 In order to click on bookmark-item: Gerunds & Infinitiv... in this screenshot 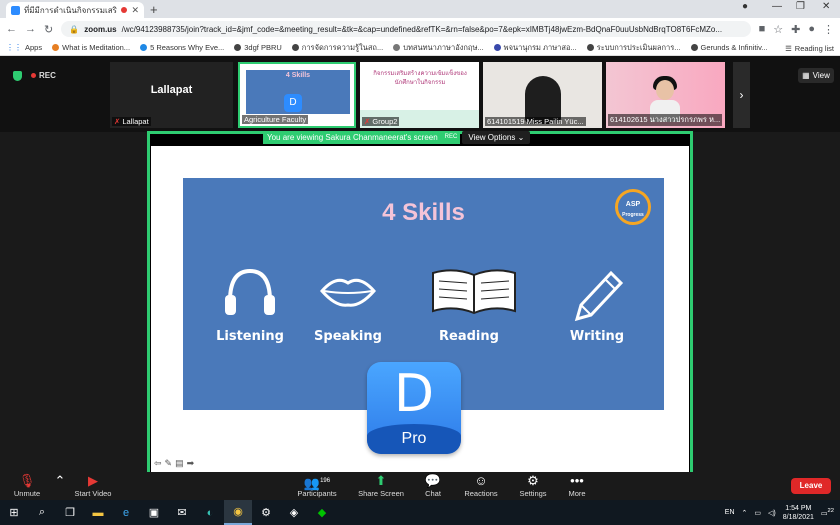, I will do `click(729, 47)`.